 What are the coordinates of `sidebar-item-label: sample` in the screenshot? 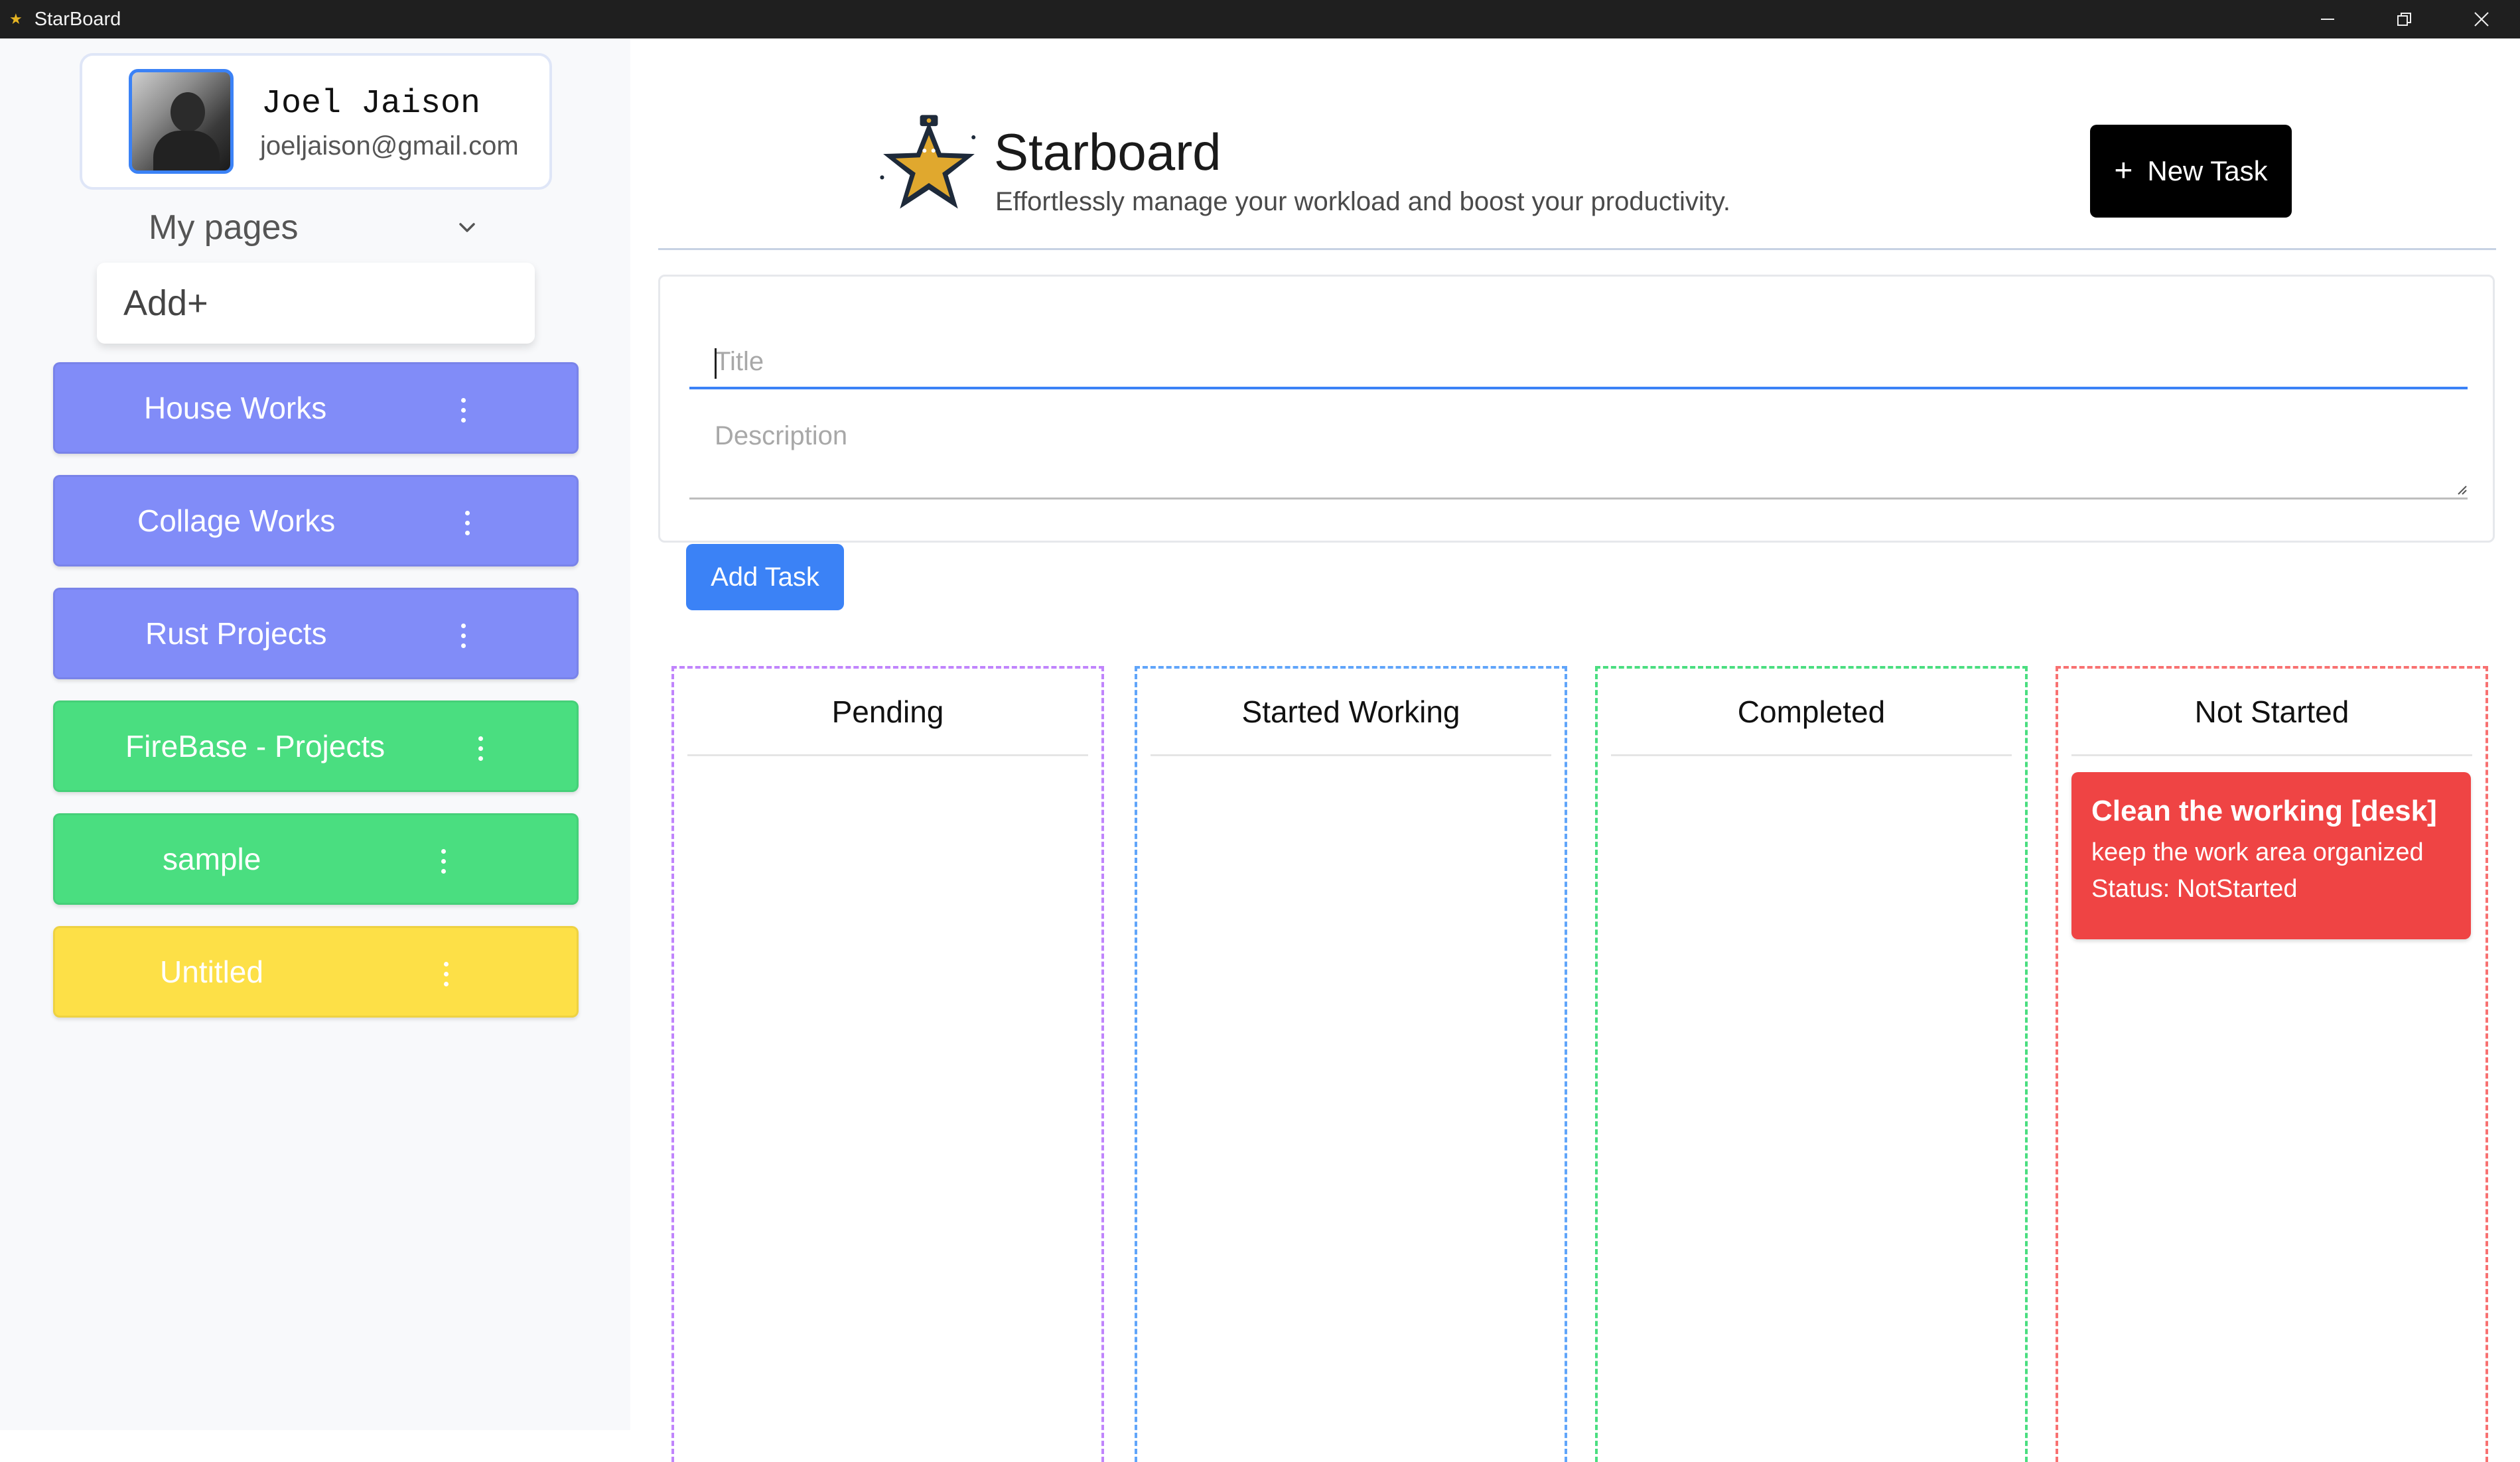 It's located at (212, 859).